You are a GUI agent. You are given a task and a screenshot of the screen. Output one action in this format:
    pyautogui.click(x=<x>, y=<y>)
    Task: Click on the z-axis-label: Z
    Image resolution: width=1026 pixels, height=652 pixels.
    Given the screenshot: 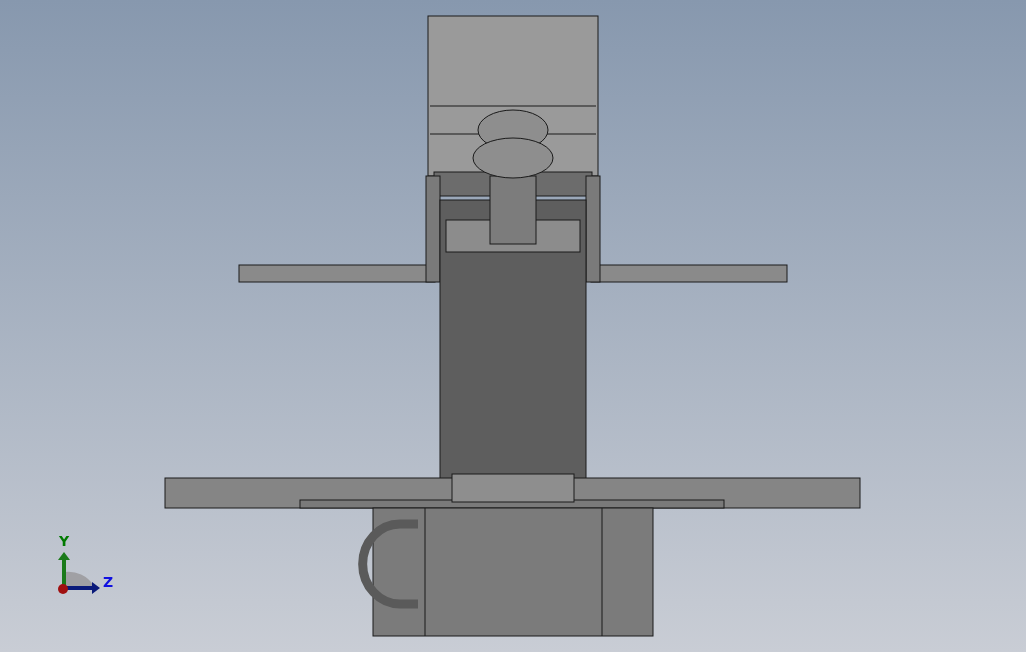 What is the action you would take?
    pyautogui.click(x=108, y=582)
    